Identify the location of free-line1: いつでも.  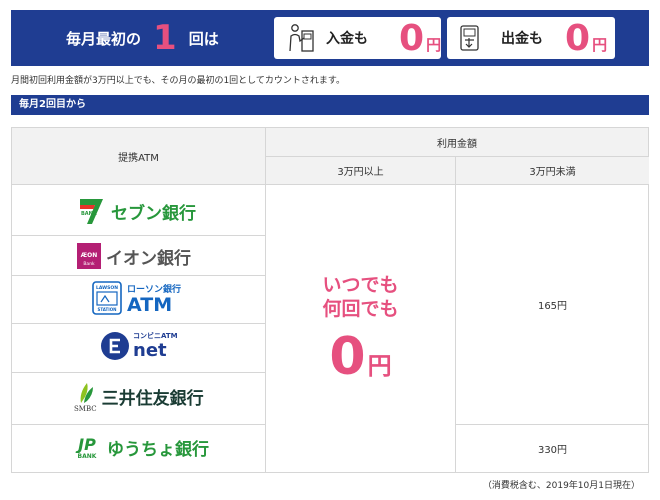
(360, 284).